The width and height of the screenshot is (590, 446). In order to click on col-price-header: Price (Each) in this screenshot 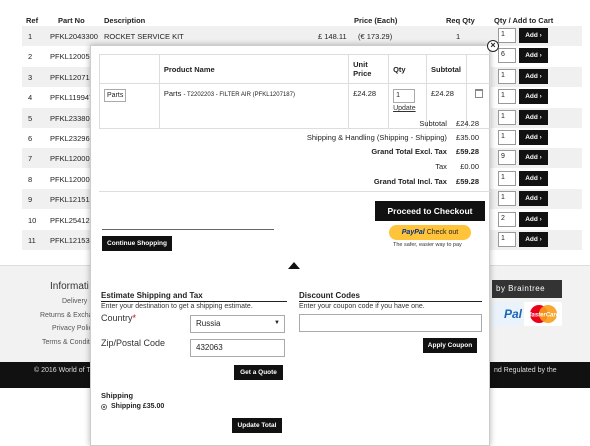, I will do `click(376, 20)`.